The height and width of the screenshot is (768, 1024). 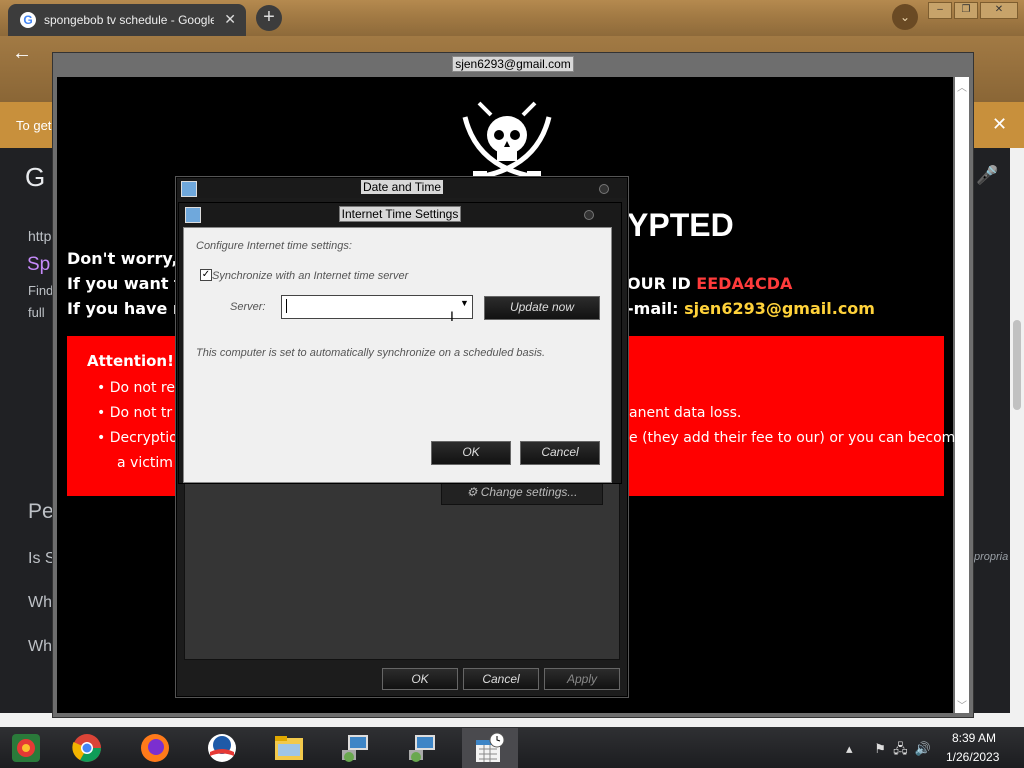 I want to click on browser-tab-title: spongebob tv schedule - Google Search, so click(x=129, y=20).